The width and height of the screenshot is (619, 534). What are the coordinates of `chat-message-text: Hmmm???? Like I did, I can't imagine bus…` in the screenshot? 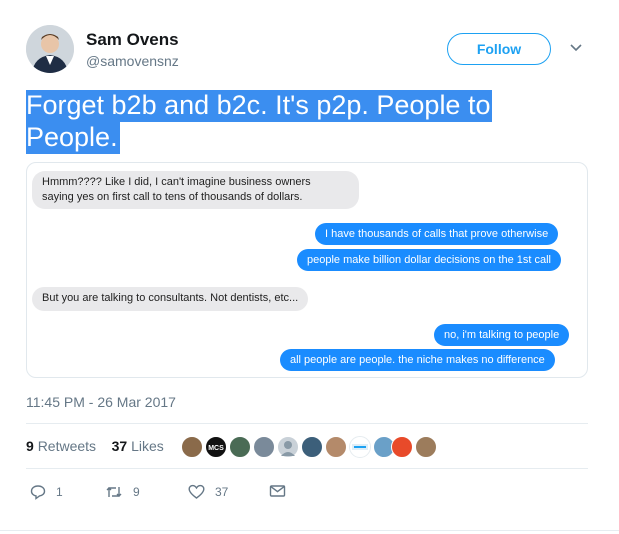 It's located at (176, 182).